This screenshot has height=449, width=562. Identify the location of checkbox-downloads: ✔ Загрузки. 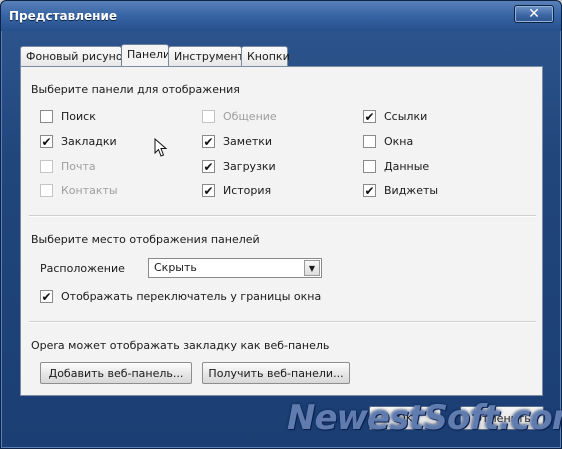
(239, 166).